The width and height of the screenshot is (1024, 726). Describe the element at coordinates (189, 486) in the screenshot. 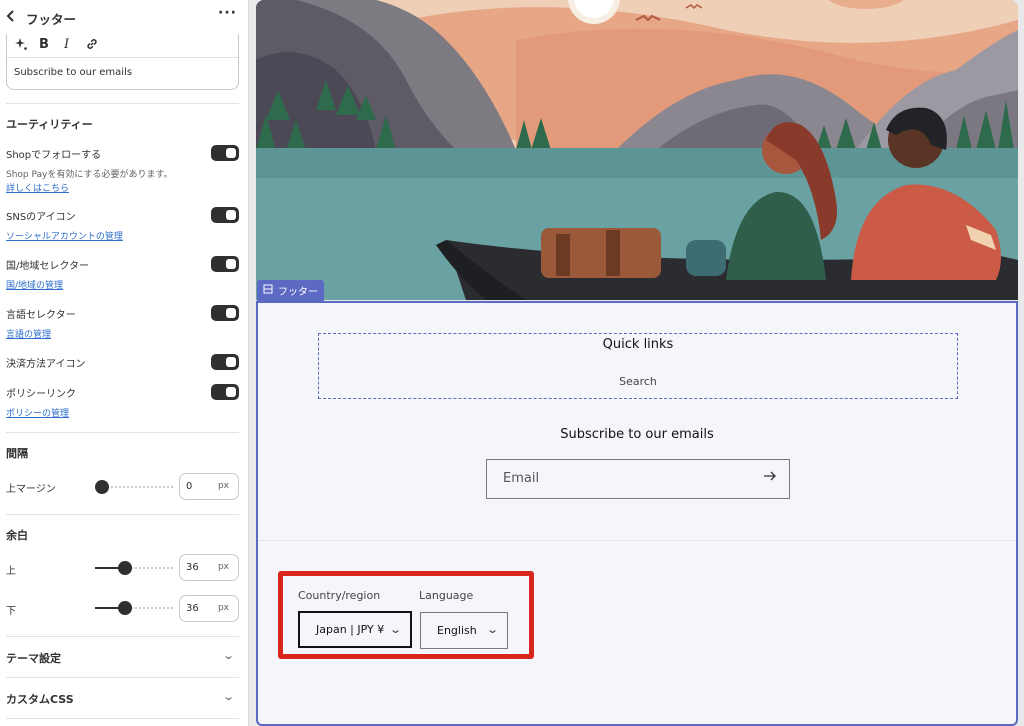

I see `top-margin-value: 0` at that location.